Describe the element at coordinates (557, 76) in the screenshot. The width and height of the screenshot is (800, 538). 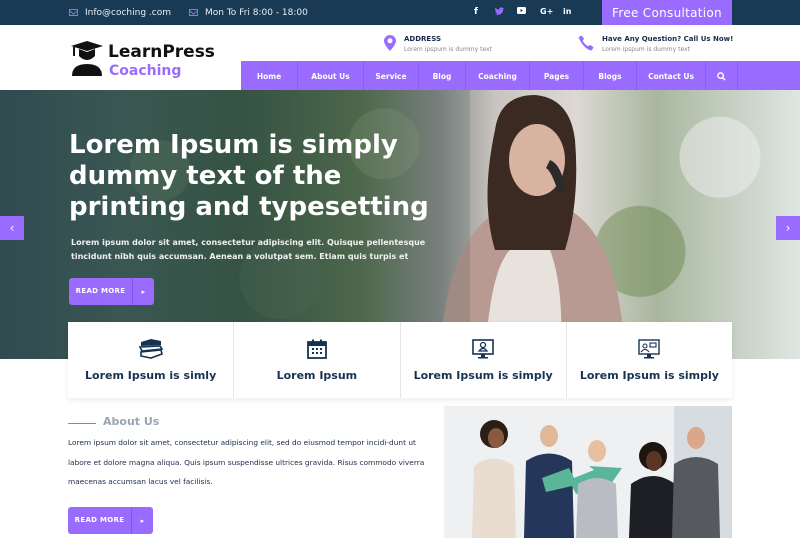
I see `nav-pages: Pages` at that location.